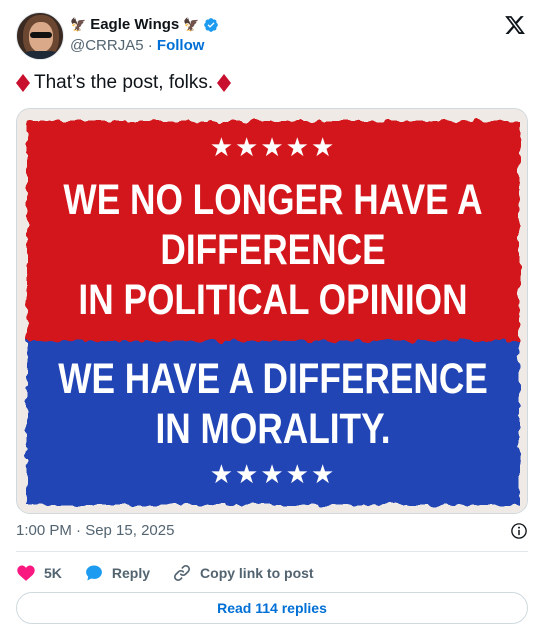  What do you see at coordinates (273, 475) in the screenshot?
I see `stars-bottom: ★★★★★` at bounding box center [273, 475].